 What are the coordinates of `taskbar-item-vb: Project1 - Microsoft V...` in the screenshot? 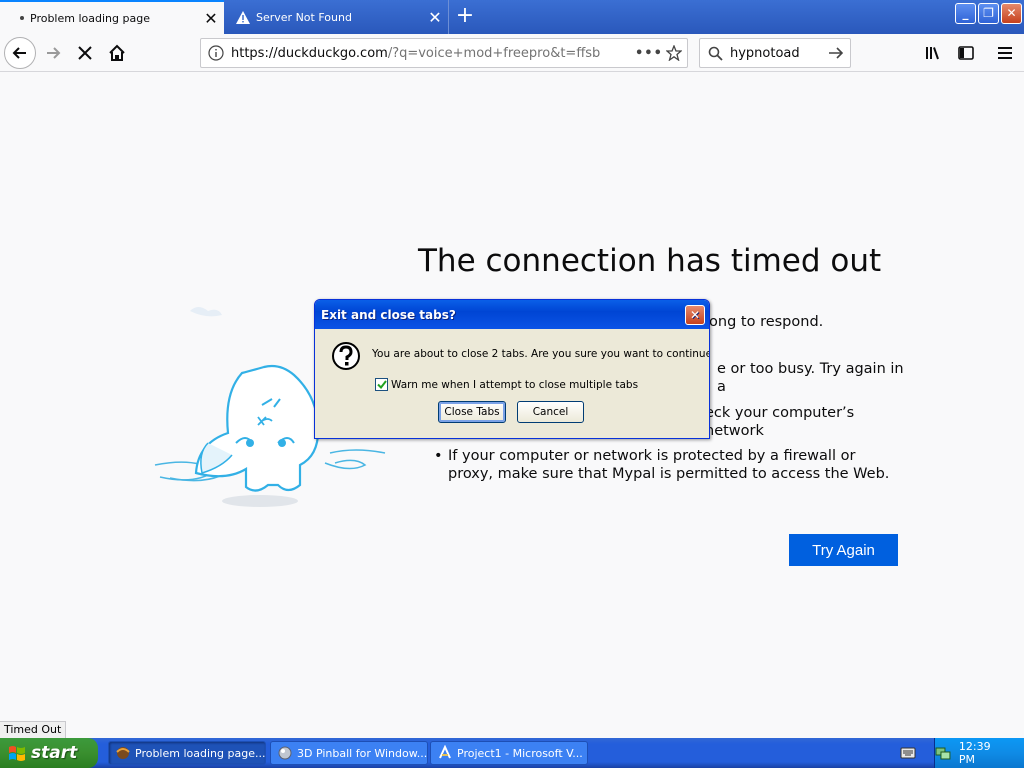 It's located at (509, 753).